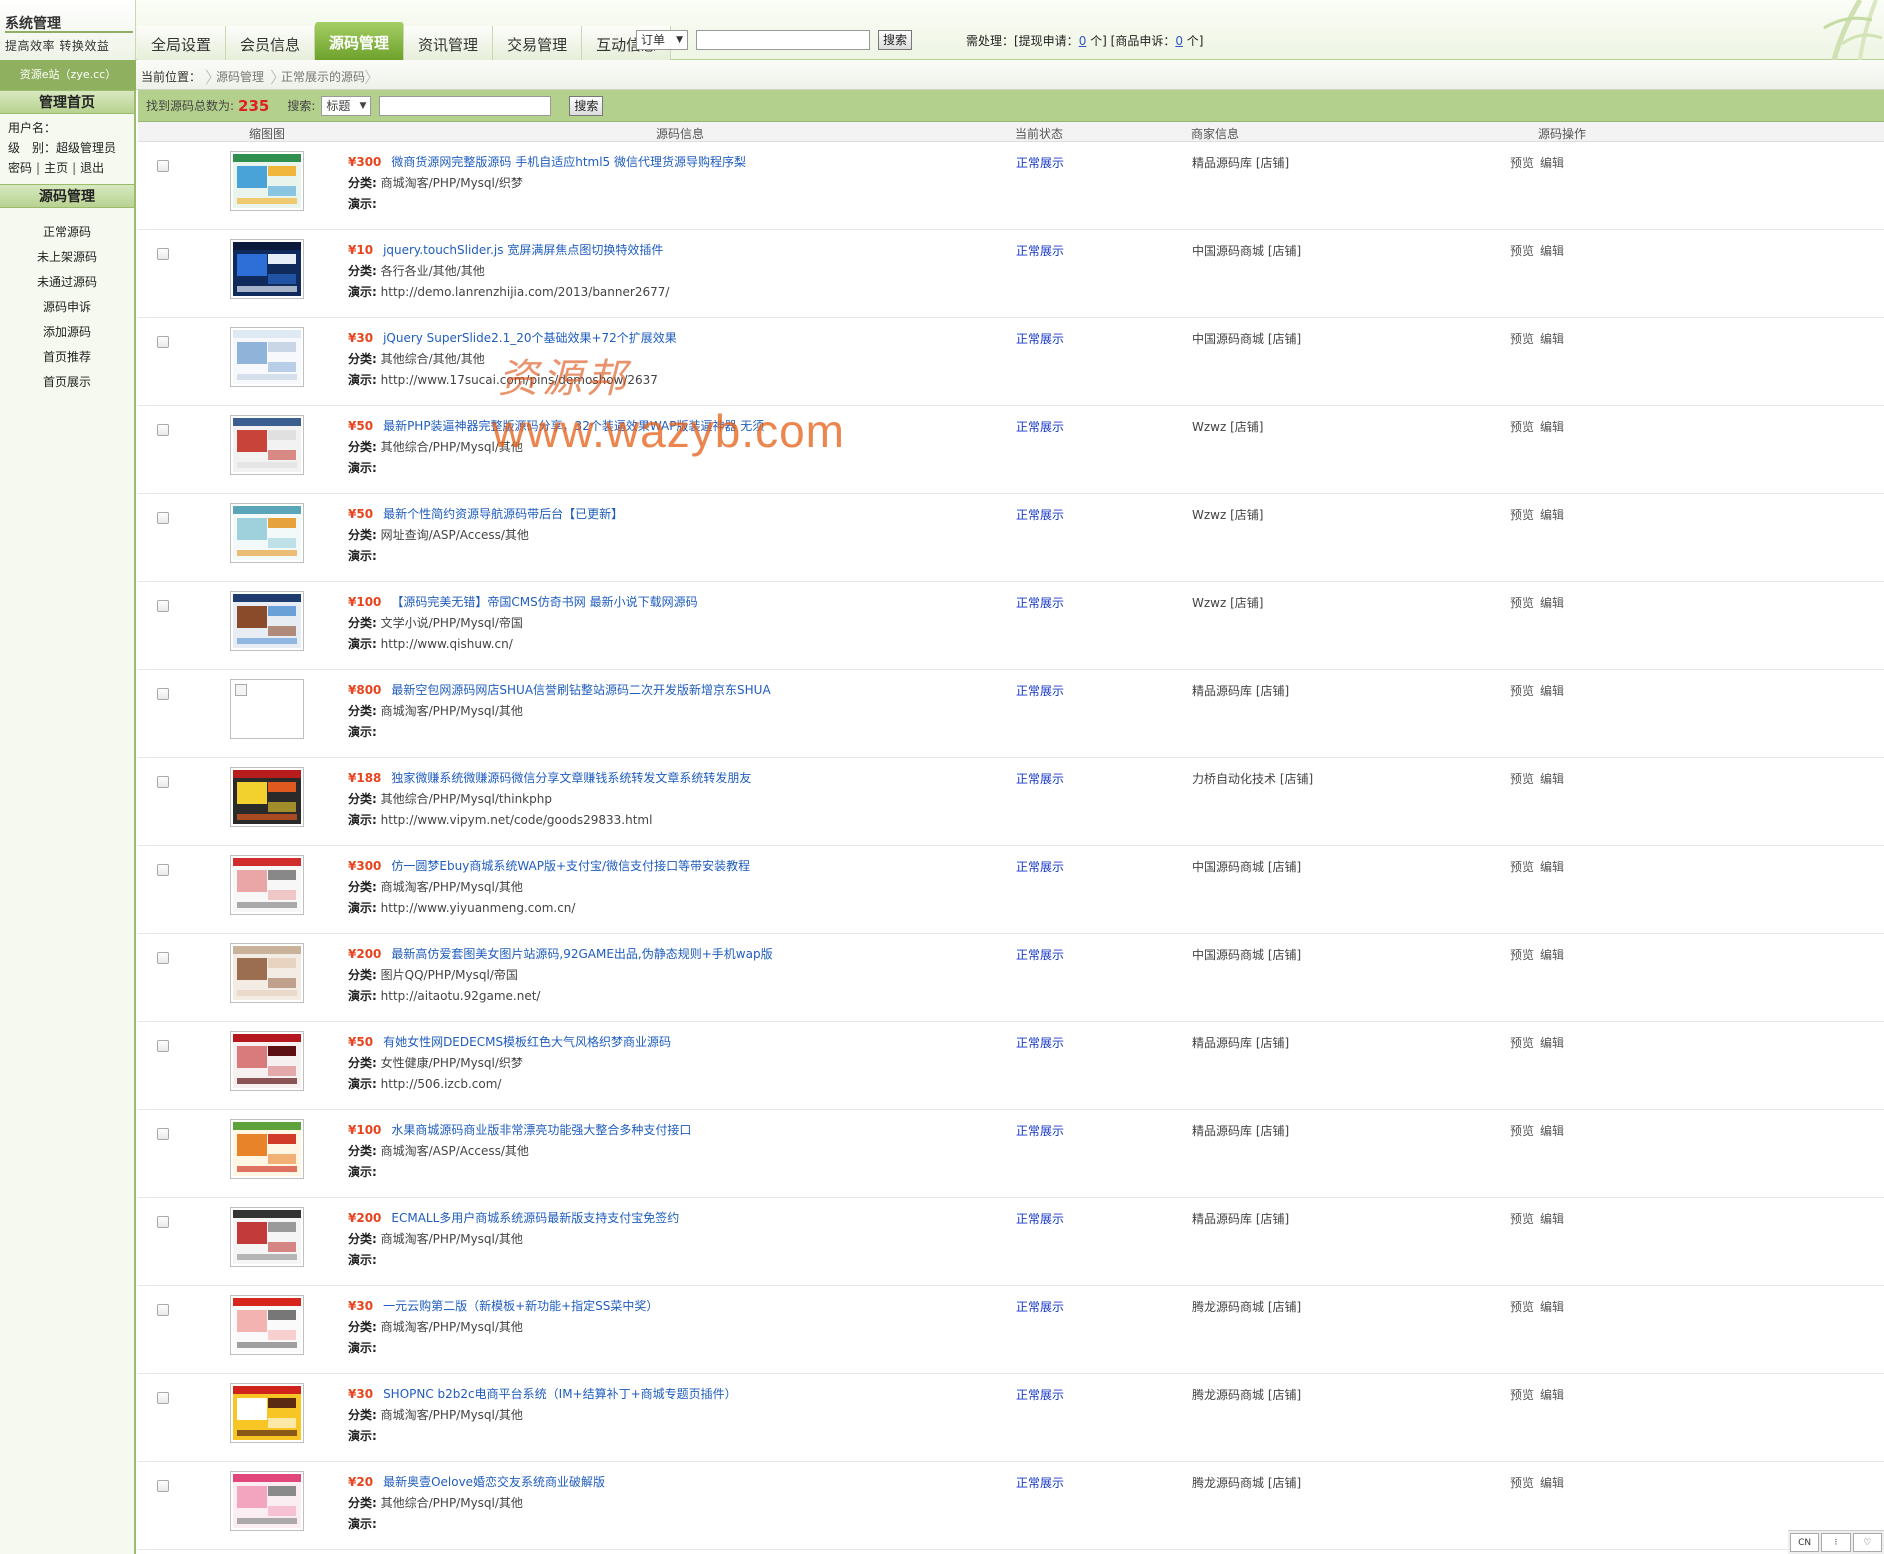  I want to click on row-merchant: Wzwz [店铺], so click(1227, 602).